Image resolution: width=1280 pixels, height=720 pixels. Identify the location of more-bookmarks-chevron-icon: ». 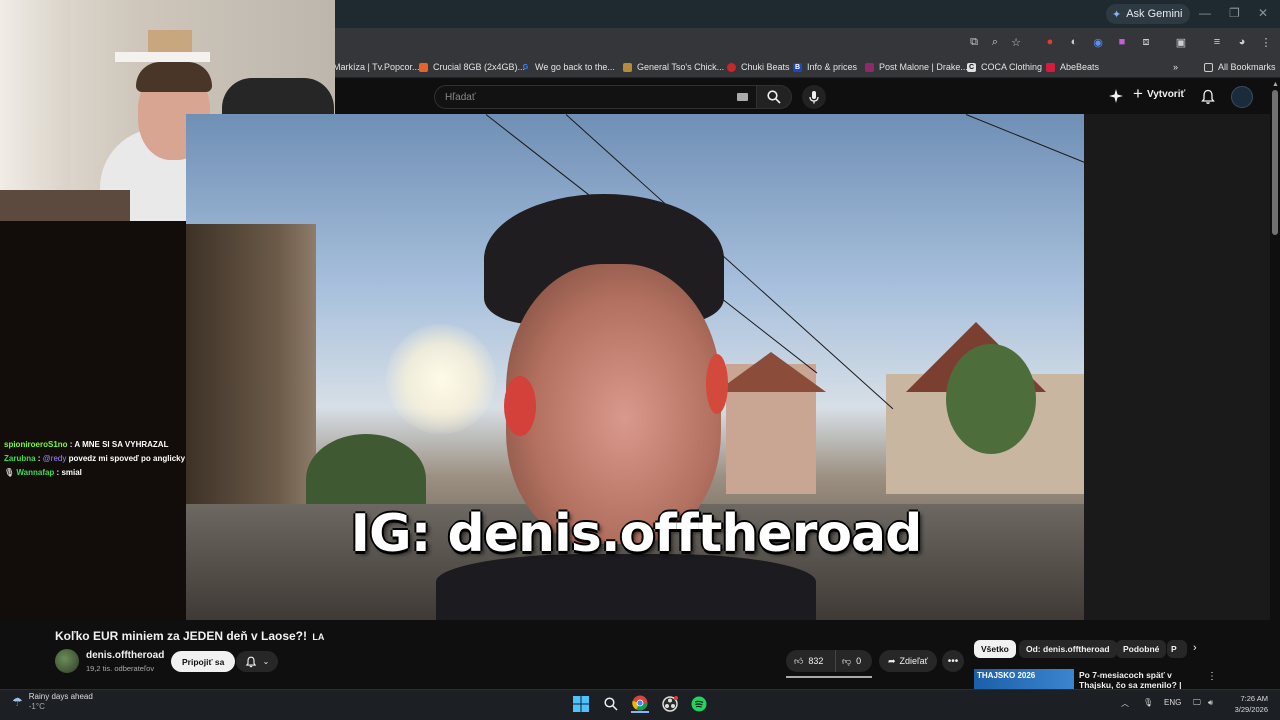
(1175, 67).